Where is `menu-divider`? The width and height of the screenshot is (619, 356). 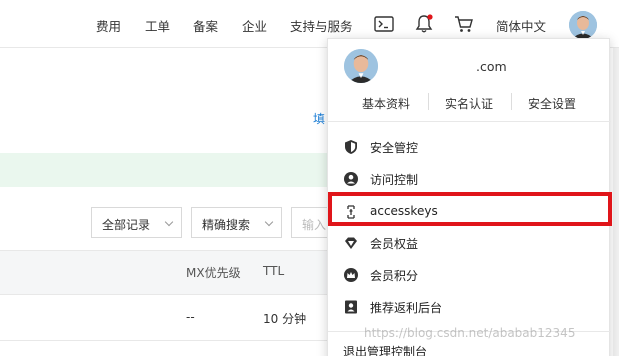
menu-divider is located at coordinates (469, 121).